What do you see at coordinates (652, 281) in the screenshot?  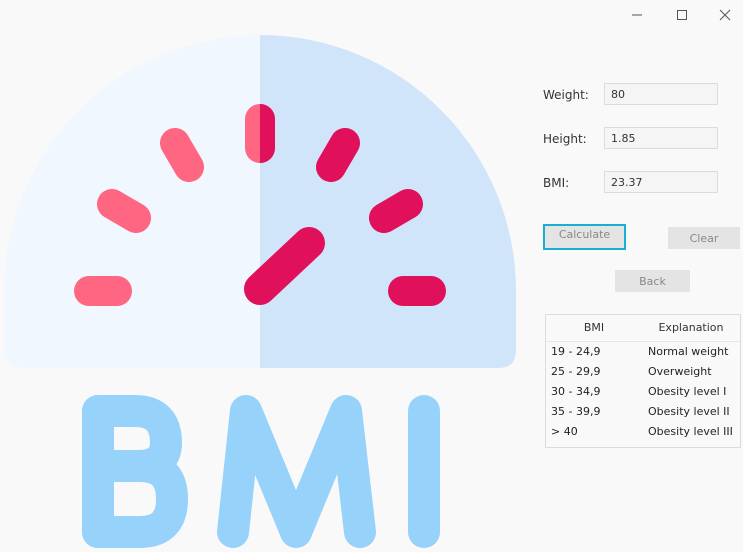 I see `back-button: Back` at bounding box center [652, 281].